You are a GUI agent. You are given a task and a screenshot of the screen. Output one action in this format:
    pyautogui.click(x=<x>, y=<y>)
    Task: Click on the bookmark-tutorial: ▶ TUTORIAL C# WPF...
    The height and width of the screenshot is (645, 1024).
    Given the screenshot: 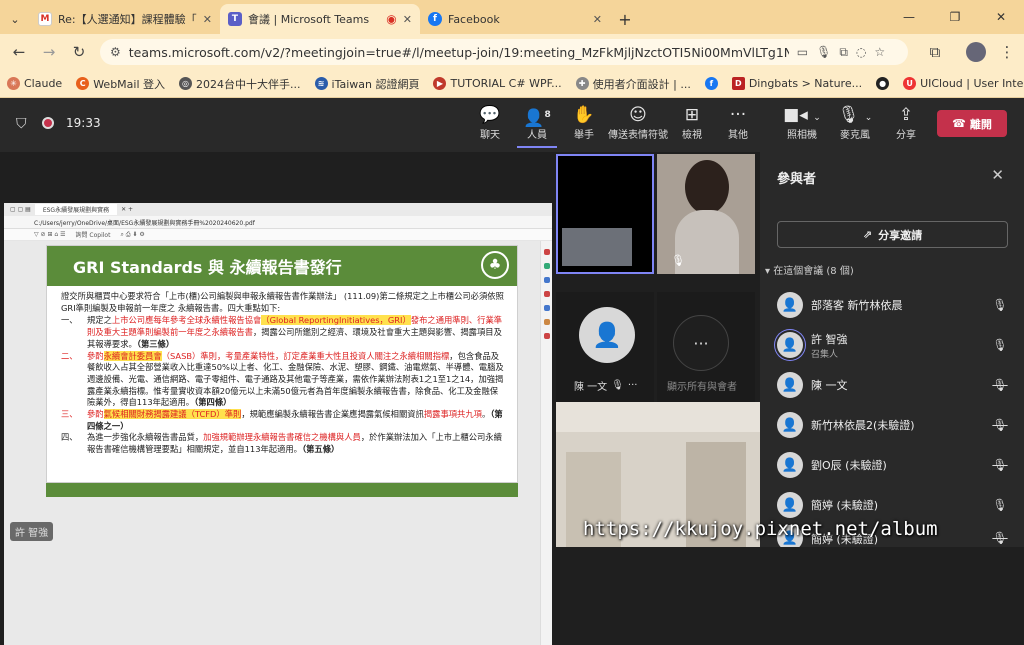 What is the action you would take?
    pyautogui.click(x=497, y=83)
    